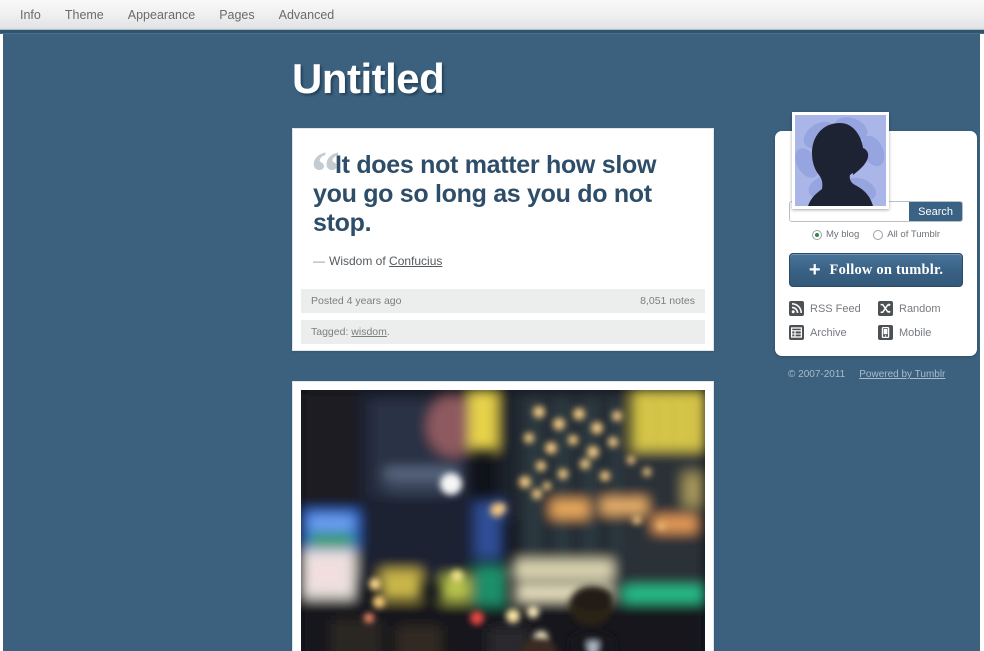 The height and width of the screenshot is (651, 984). Describe the element at coordinates (350, 332) in the screenshot. I see `tags-wrapper: Tagged: wisdom.` at that location.